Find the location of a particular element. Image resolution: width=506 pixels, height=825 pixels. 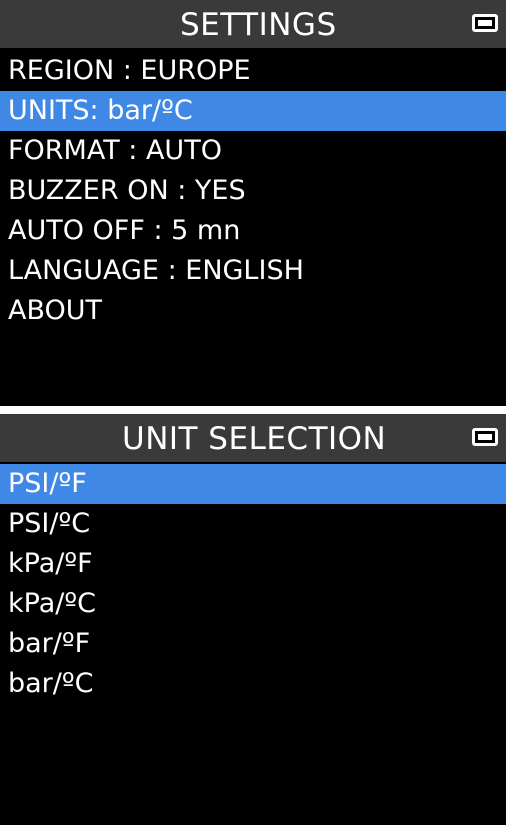

settings-title-bar: SETTINGS is located at coordinates (253, 24).